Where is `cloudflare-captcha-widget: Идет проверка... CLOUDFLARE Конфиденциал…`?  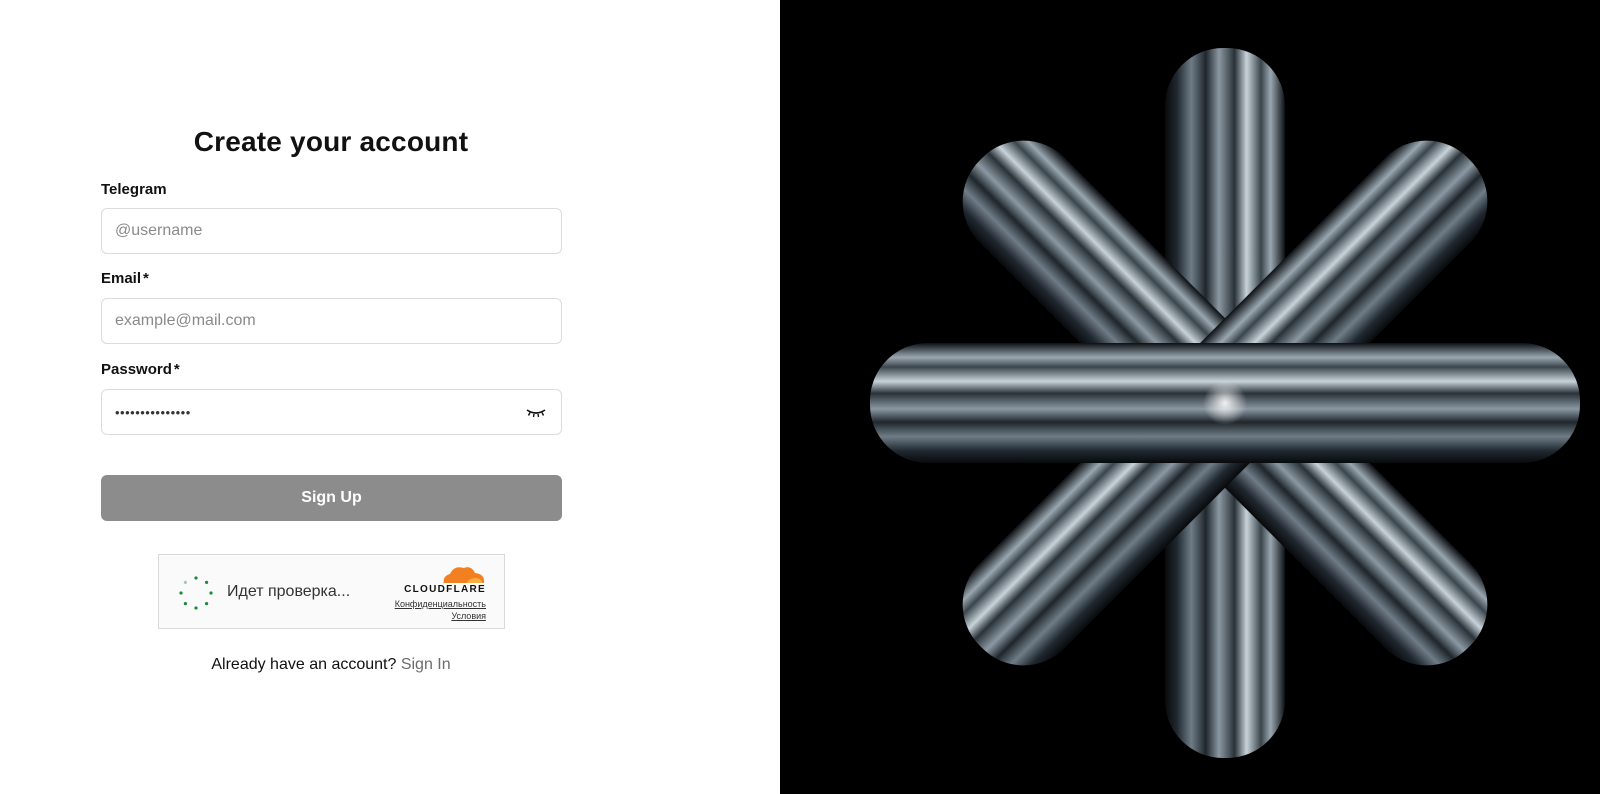 cloudflare-captcha-widget: Идет проверка... CLOUDFLARE Конфиденциал… is located at coordinates (331, 591).